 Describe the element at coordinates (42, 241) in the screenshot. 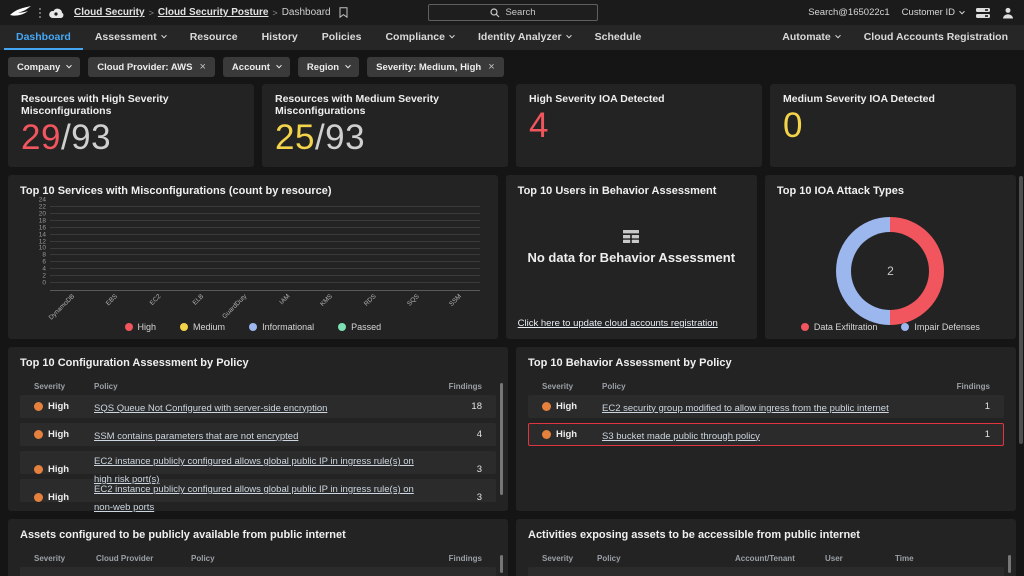

I see `y-axis-tick: 12` at that location.